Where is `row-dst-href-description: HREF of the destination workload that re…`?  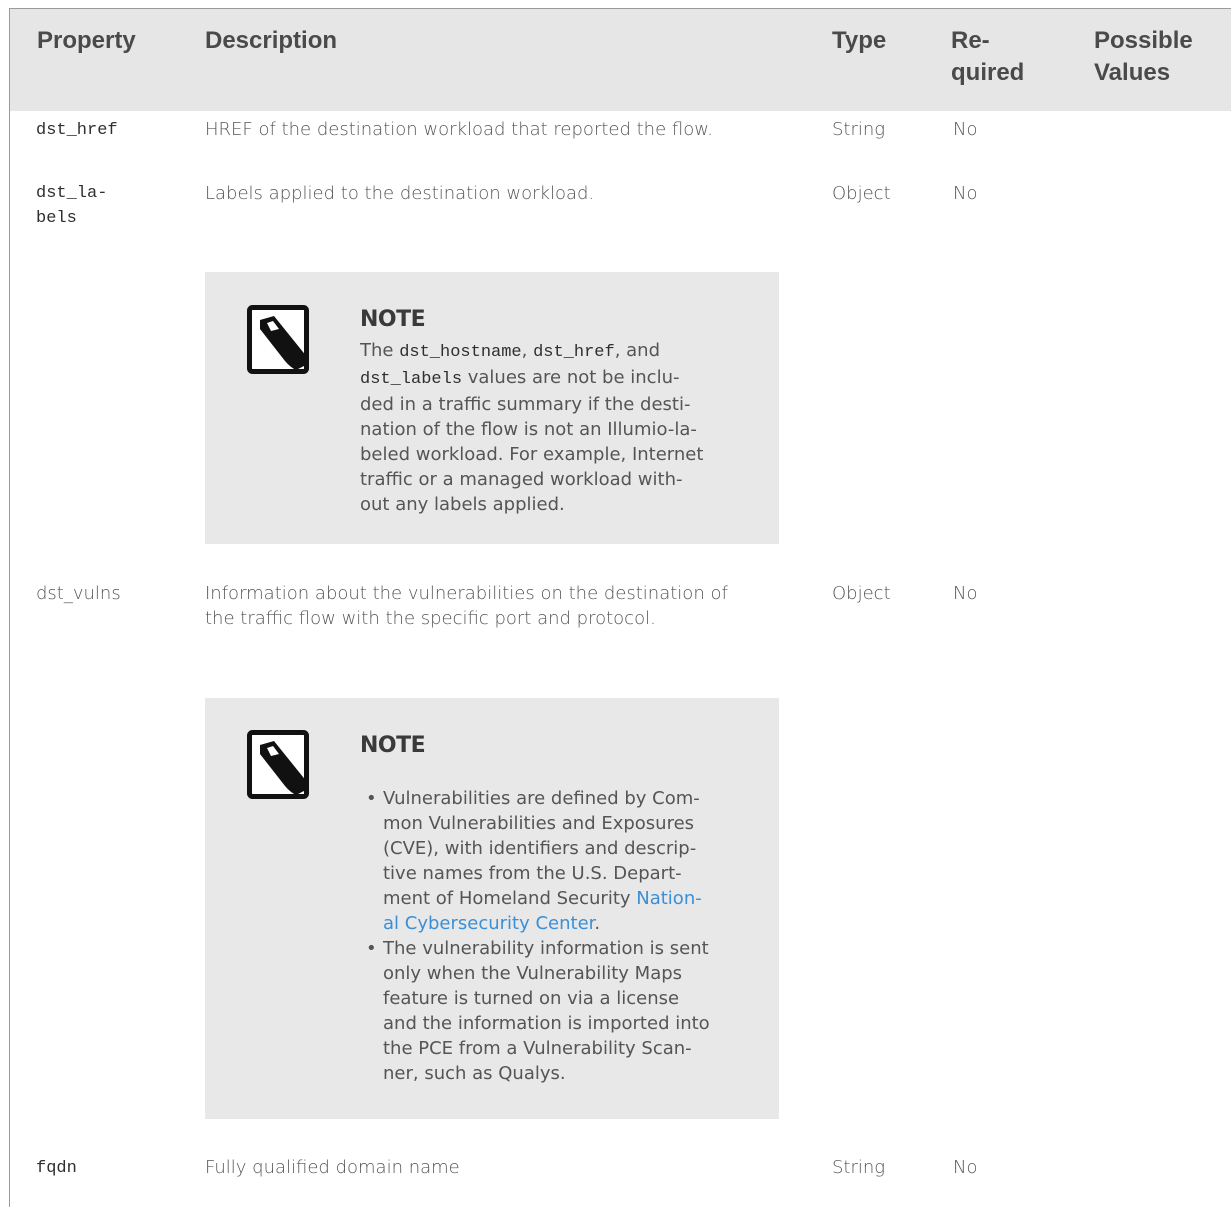
row-dst-href-description: HREF of the destination workload that re… is located at coordinates (459, 129).